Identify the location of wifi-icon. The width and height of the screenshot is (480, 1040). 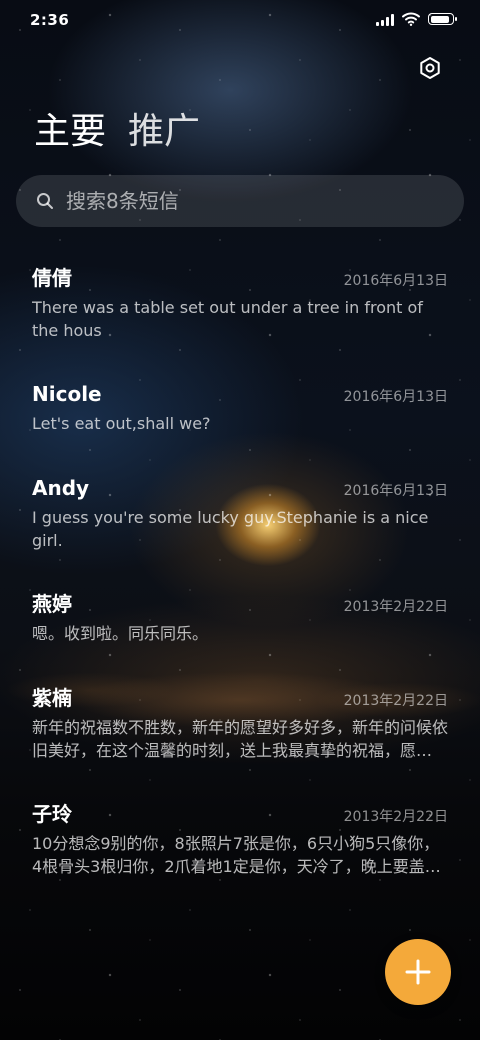
(411, 19).